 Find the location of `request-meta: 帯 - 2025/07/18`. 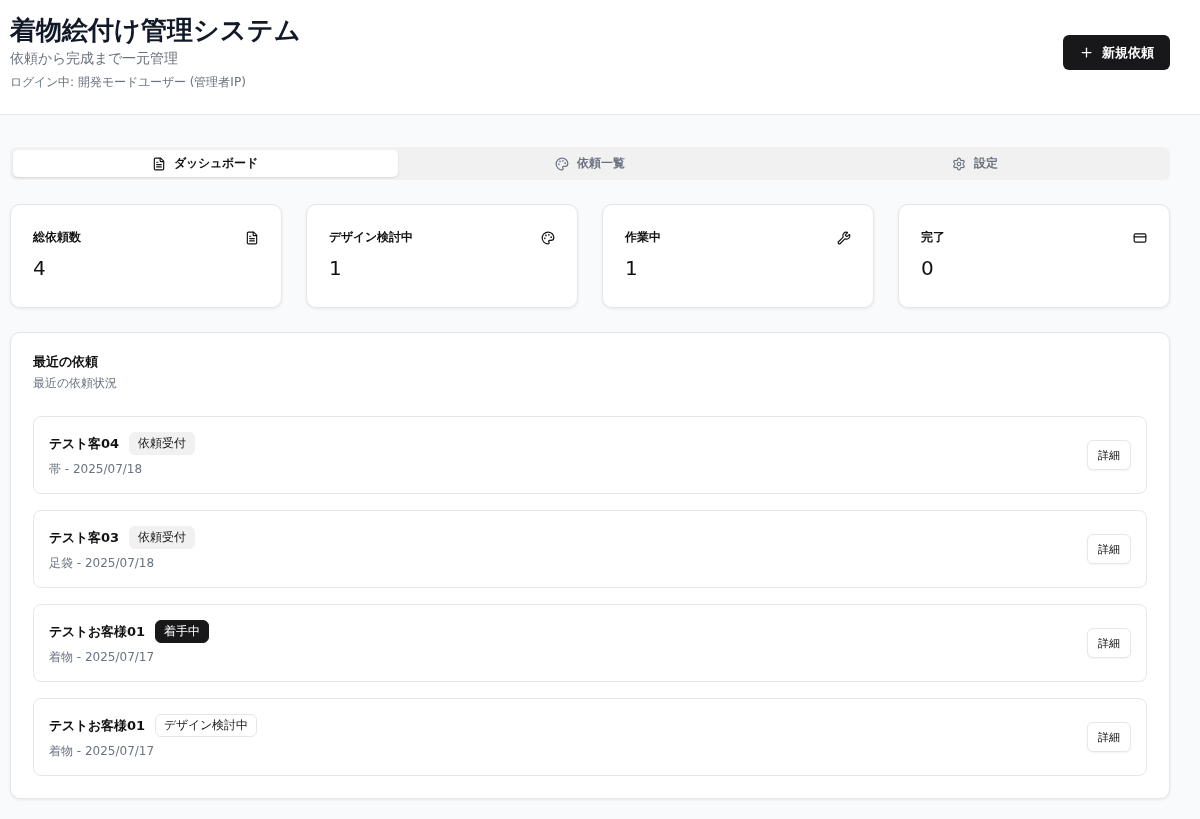

request-meta: 帯 - 2025/07/18 is located at coordinates (96, 469).